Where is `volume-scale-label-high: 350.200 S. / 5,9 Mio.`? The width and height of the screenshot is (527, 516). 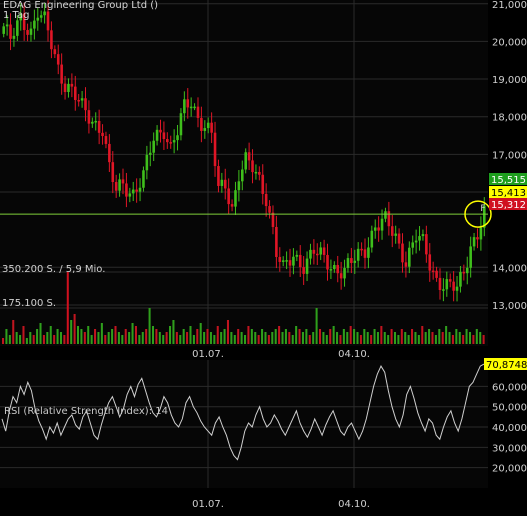 volume-scale-label-high: 350.200 S. / 5,9 Mio. is located at coordinates (53, 269).